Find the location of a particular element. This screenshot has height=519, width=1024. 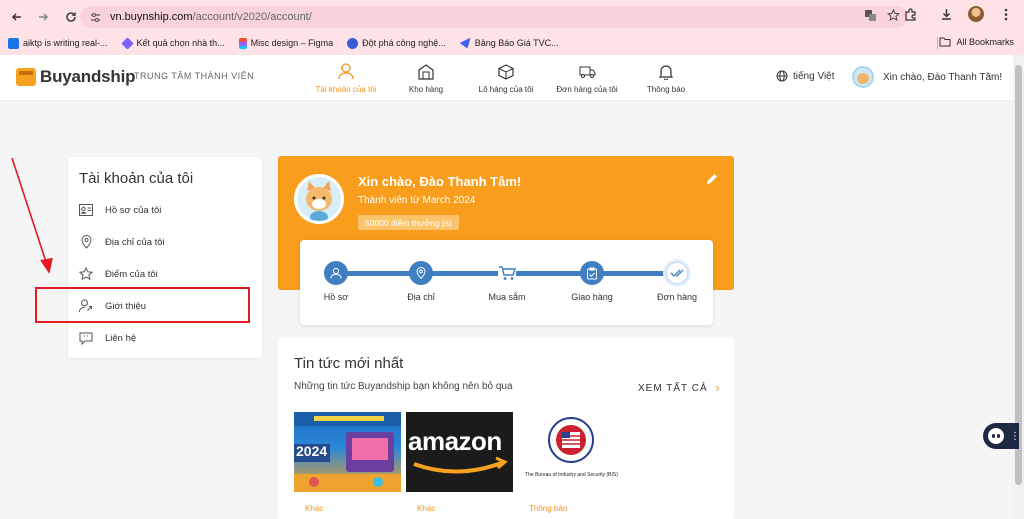

nav-warehouse: Kho hàng is located at coordinates (426, 78).